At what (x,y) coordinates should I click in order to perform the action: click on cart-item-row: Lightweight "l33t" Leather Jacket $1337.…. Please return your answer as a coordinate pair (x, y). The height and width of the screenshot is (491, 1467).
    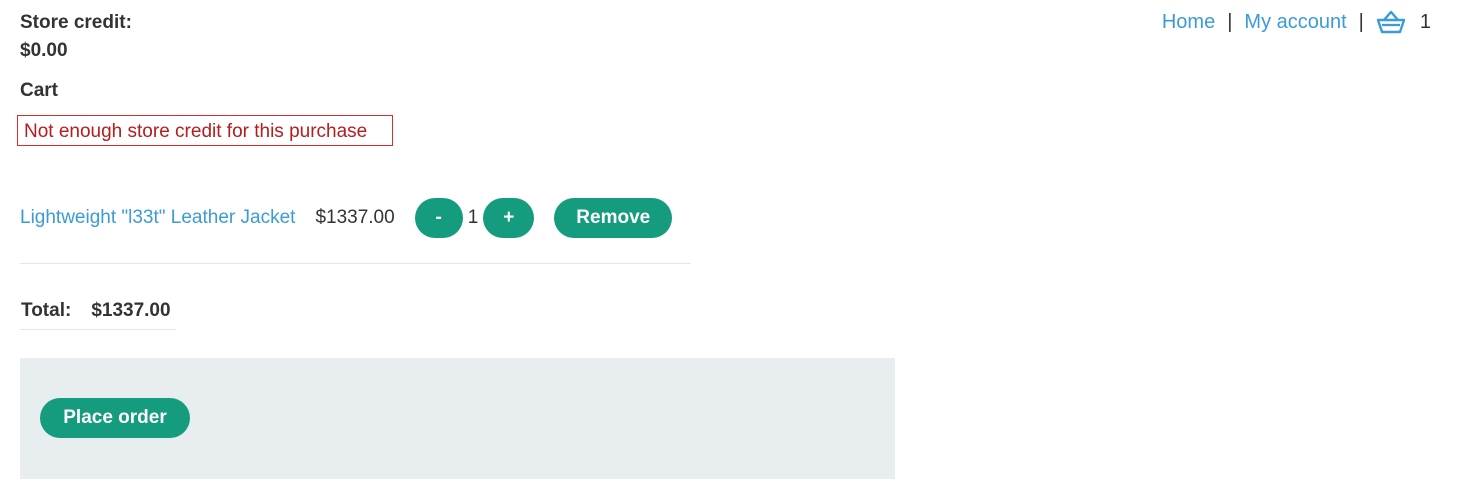
    Looking at the image, I should click on (355, 218).